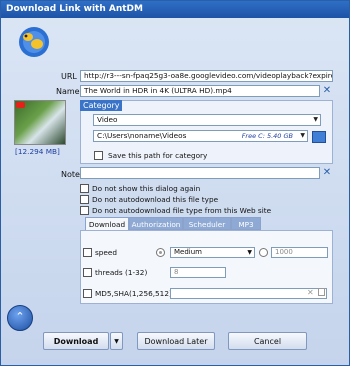 The width and height of the screenshot is (350, 366). I want to click on clear-hash-icon: ✕, so click(310, 292).